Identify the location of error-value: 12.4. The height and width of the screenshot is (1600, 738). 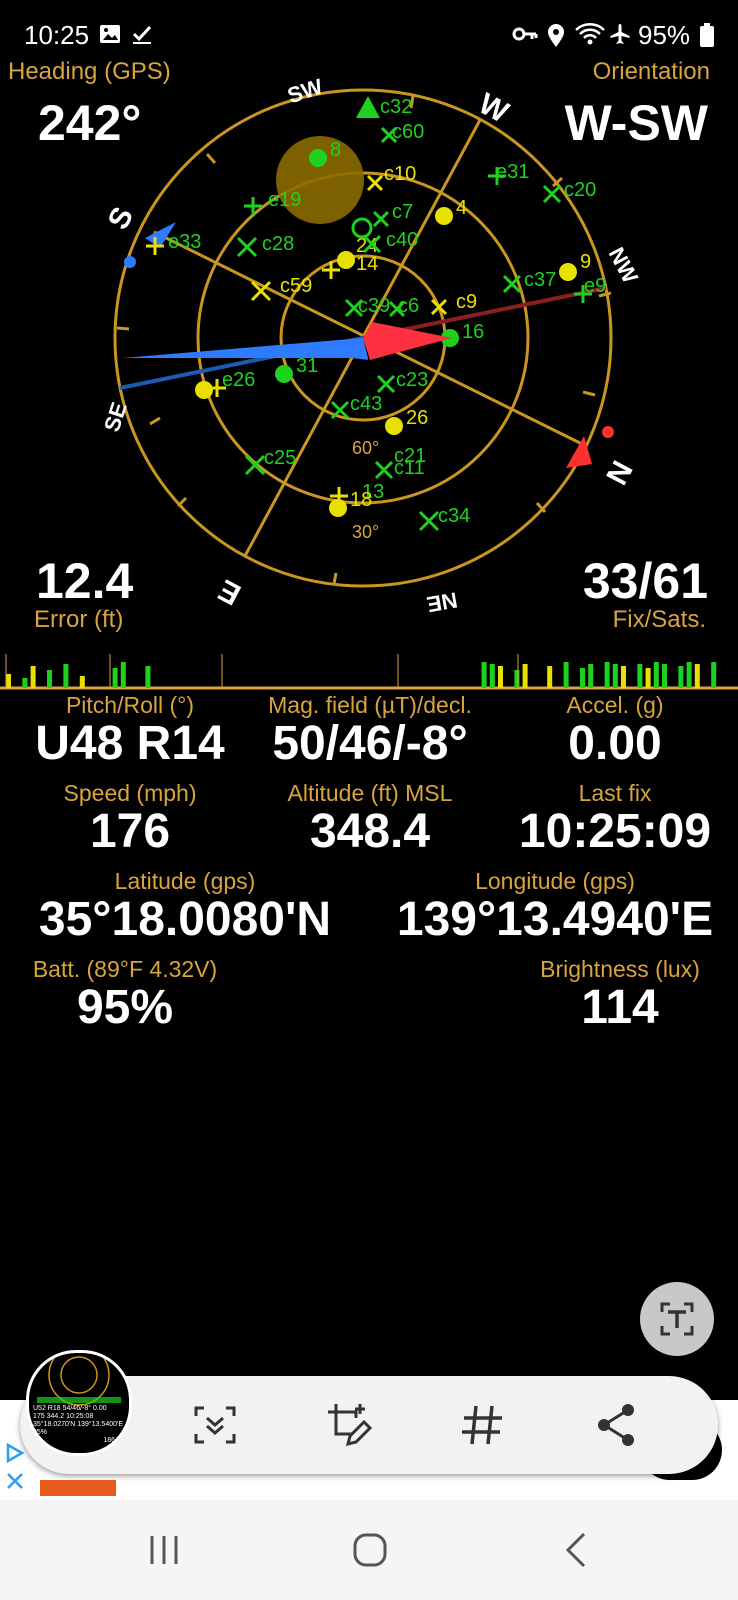
(85, 581).